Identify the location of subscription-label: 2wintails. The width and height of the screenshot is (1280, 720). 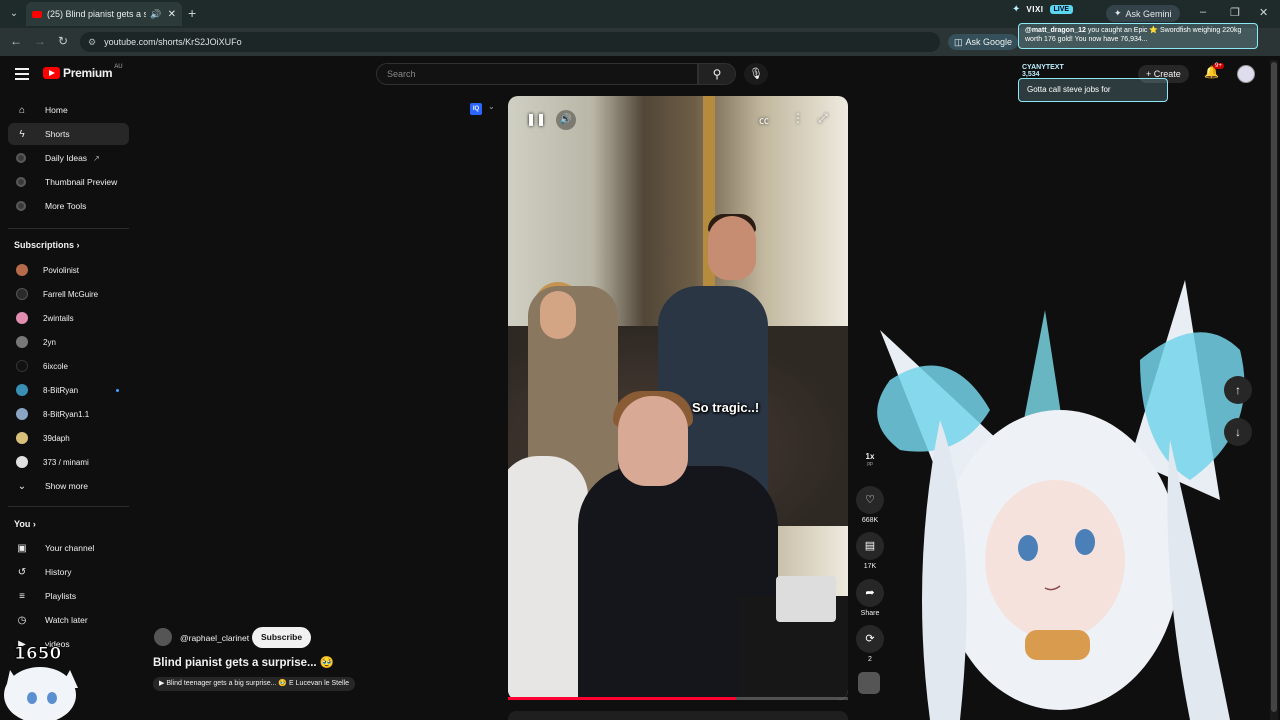
(58, 318).